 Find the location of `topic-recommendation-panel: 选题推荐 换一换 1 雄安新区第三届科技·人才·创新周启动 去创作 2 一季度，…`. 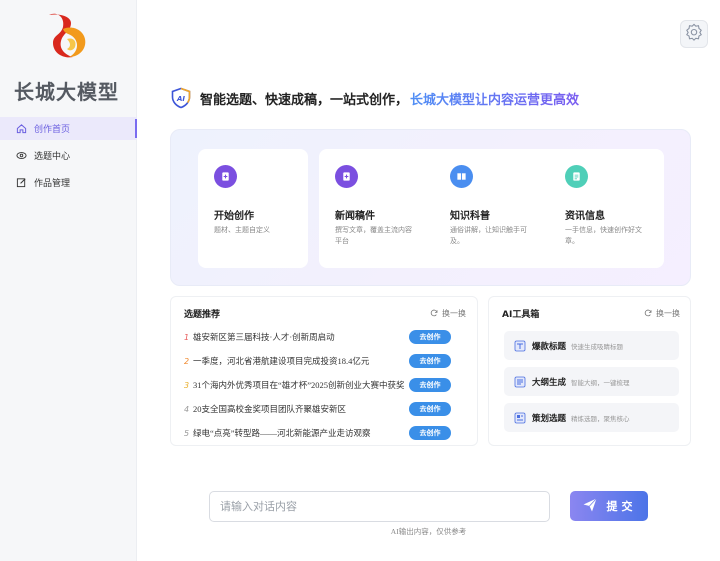

topic-recommendation-panel: 选题推荐 换一换 1 雄安新区第三届科技·人才·创新周启动 去创作 2 一季度，… is located at coordinates (324, 371).